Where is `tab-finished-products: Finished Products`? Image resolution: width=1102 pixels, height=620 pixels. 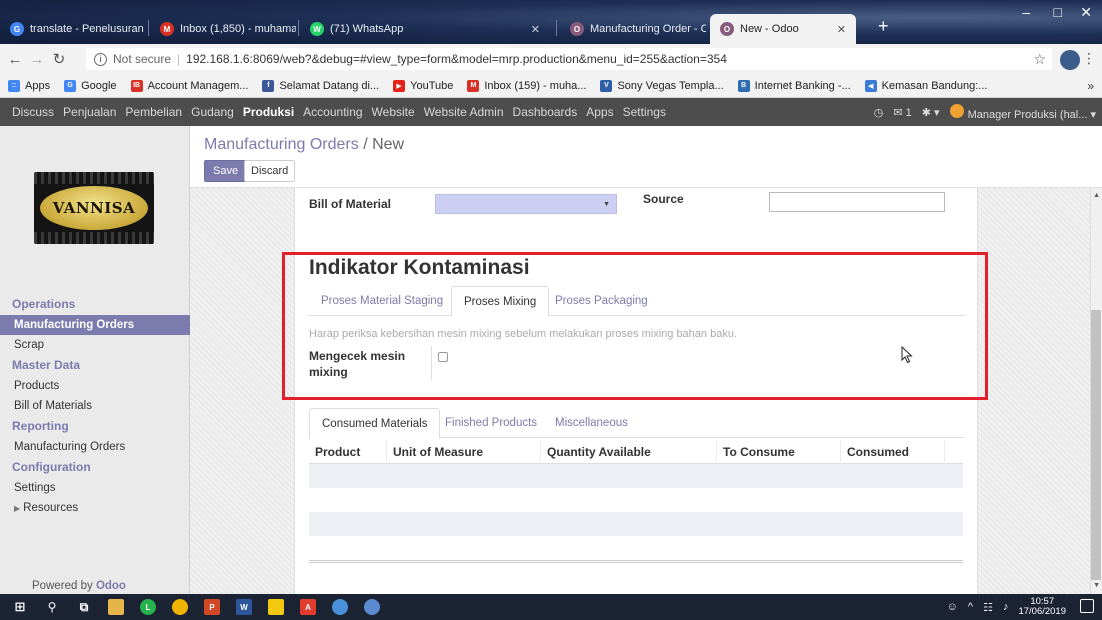 tab-finished-products: Finished Products is located at coordinates (491, 423).